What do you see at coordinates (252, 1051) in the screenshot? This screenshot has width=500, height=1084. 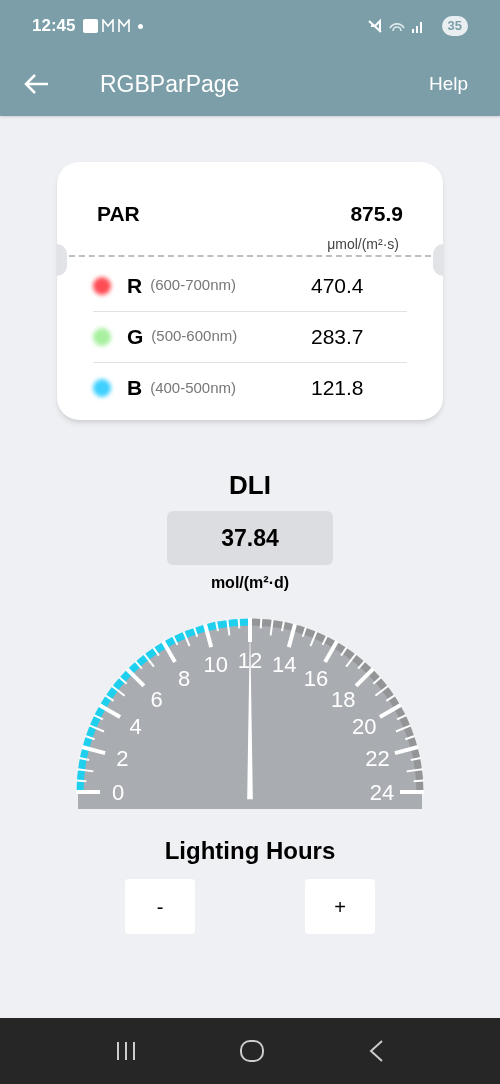 I see `home-icon` at bounding box center [252, 1051].